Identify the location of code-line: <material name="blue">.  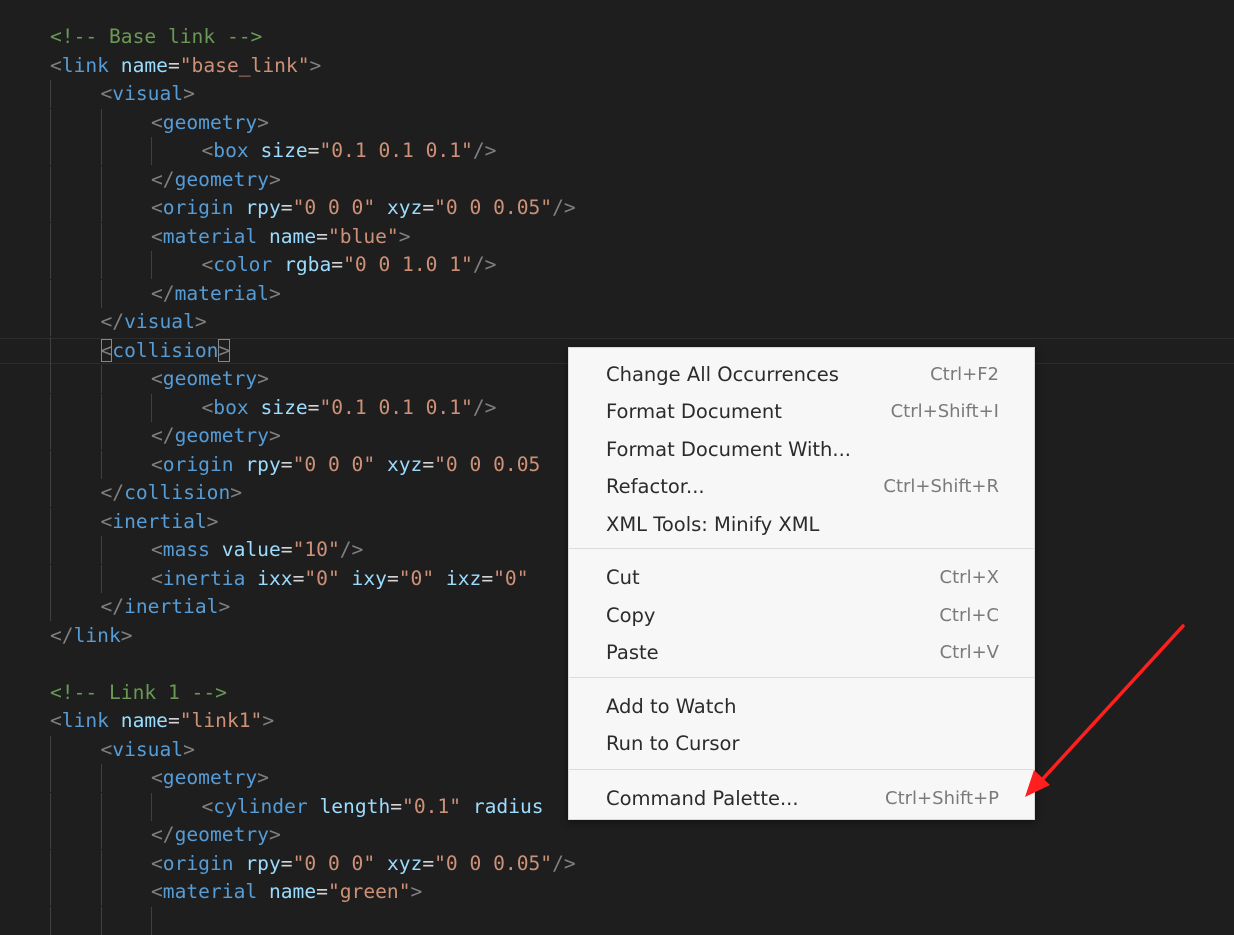
(281, 237).